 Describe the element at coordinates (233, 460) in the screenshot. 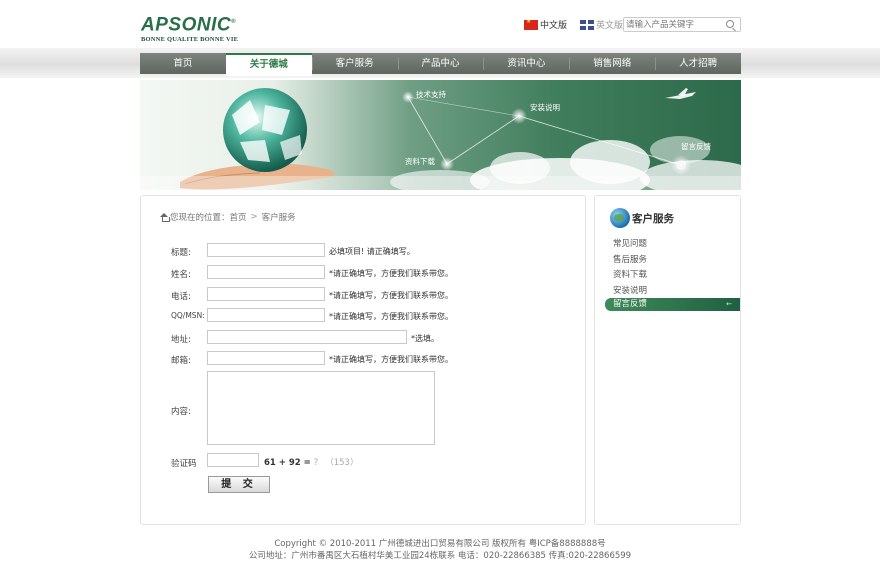

I see `captcha-input` at that location.